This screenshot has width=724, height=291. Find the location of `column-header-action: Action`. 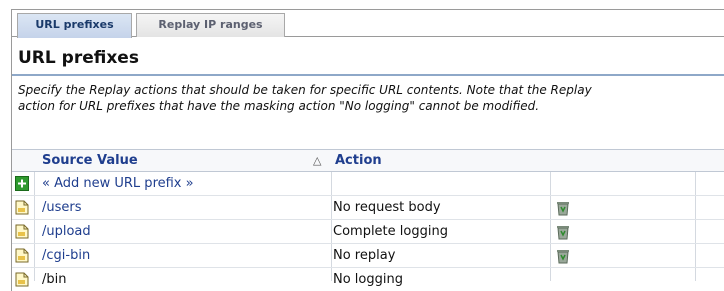

column-header-action: Action is located at coordinates (358, 161).